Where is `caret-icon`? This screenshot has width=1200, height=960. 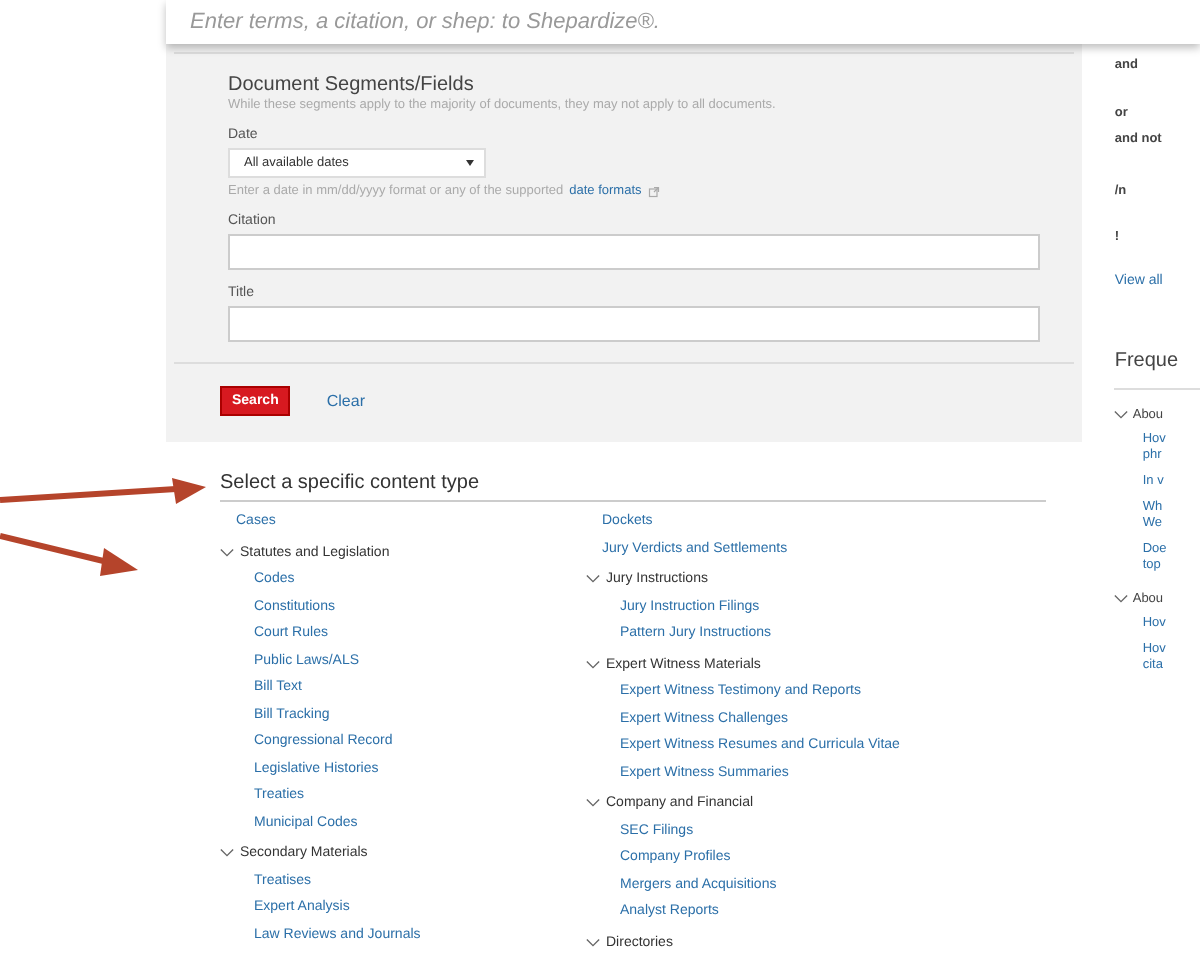 caret-icon is located at coordinates (470, 163).